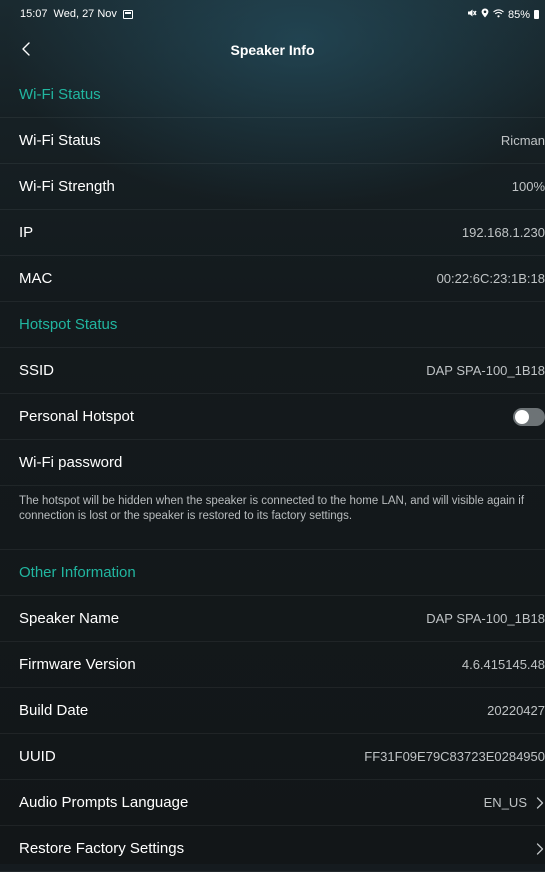  Describe the element at coordinates (37, 756) in the screenshot. I see `row-label: UUID` at that location.